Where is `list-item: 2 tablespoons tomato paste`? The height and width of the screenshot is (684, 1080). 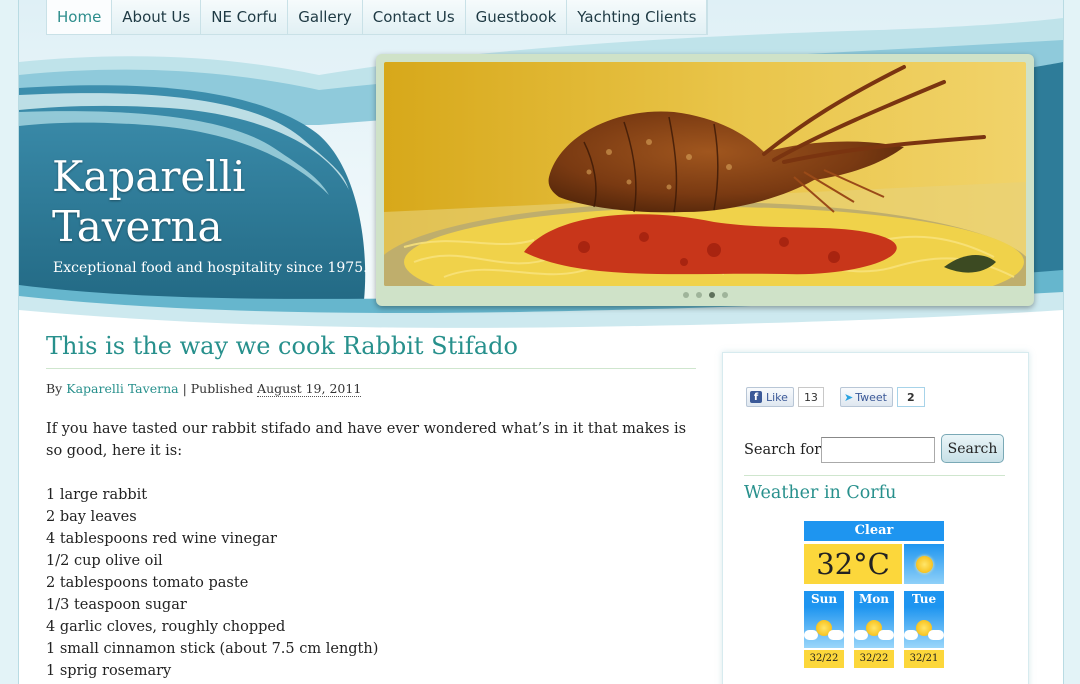
list-item: 2 tablespoons tomato paste is located at coordinates (147, 583).